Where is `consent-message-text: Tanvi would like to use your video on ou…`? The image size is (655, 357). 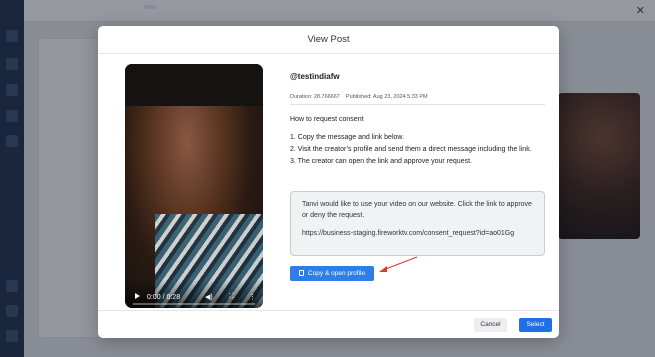
consent-message-text: Tanvi would like to use your video on ou… is located at coordinates (417, 210).